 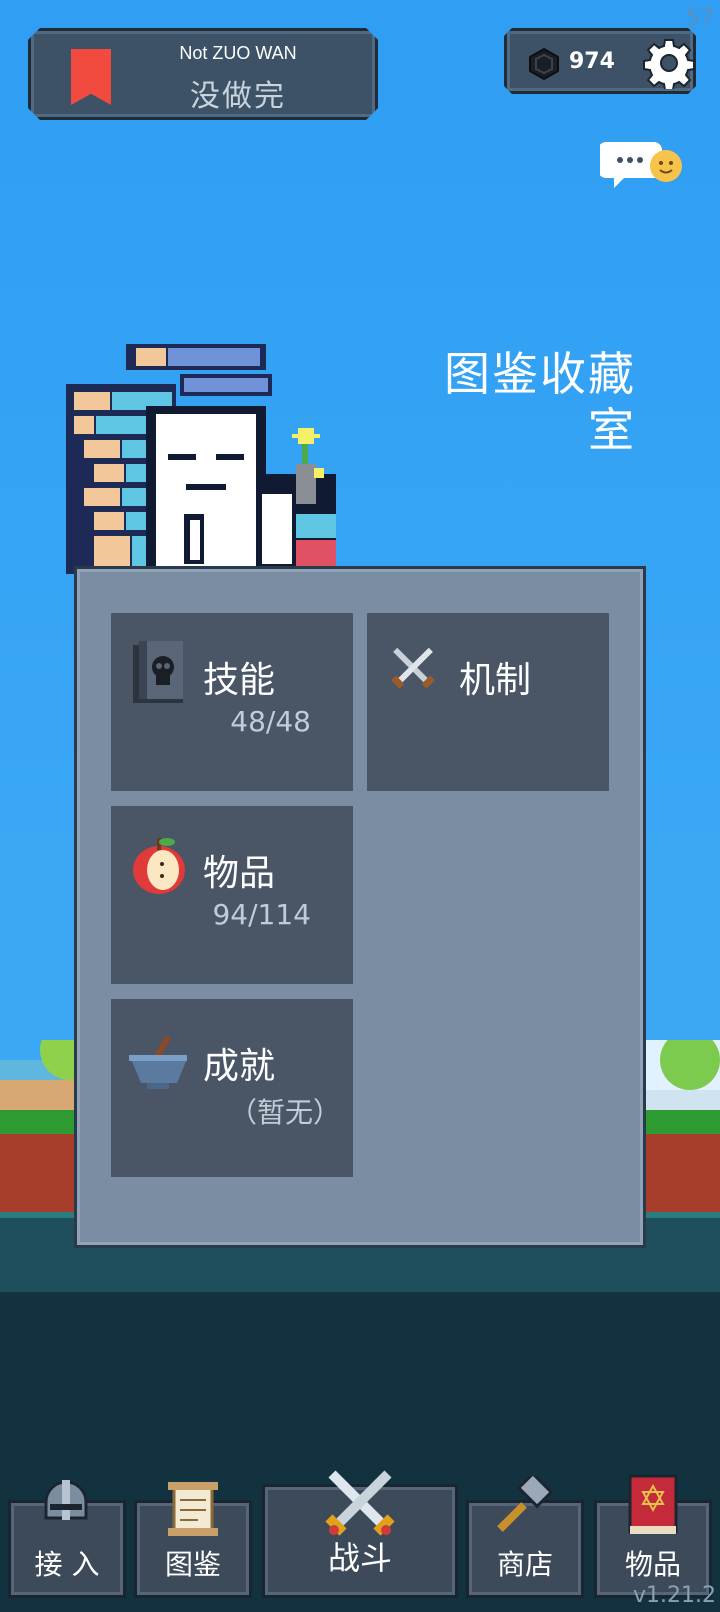 I want to click on helmet-icon, so click(x=66, y=1500).